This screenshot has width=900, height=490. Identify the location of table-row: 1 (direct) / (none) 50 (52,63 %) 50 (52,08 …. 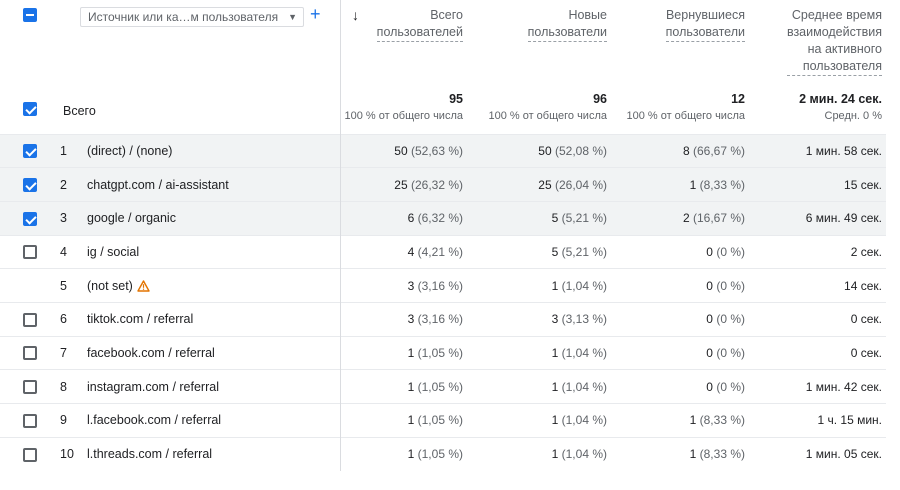
(443, 151).